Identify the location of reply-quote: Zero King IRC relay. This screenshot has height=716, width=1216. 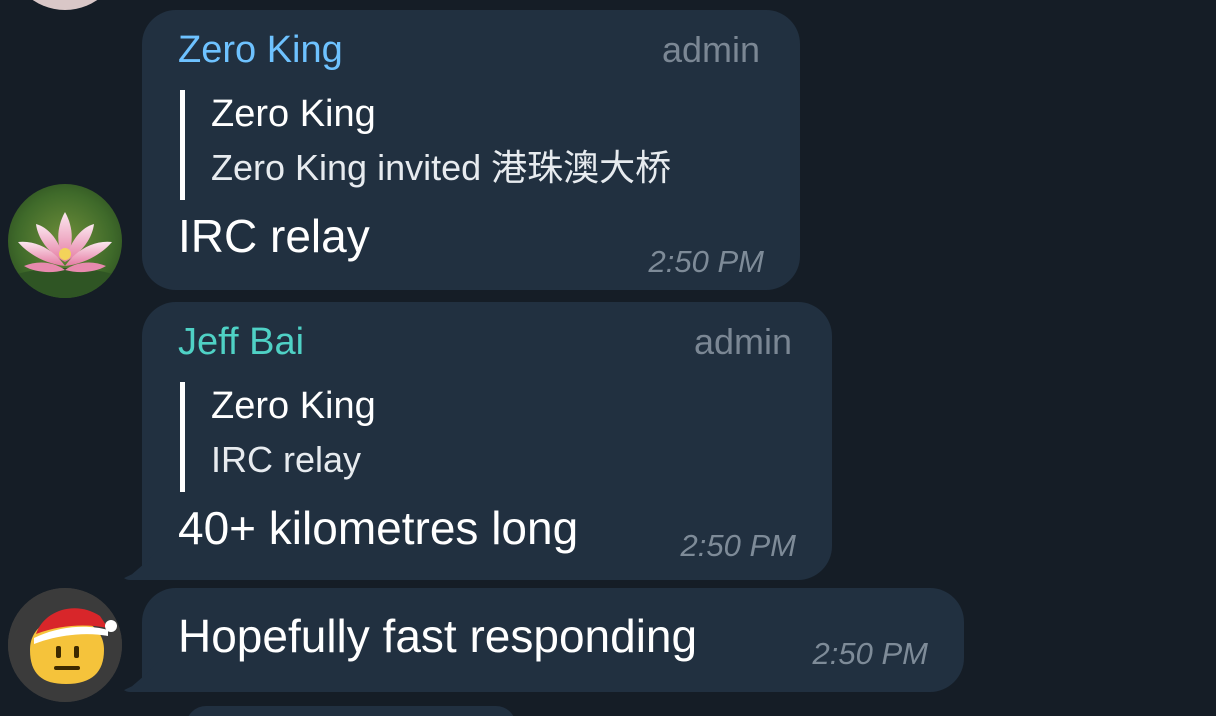
(278, 437).